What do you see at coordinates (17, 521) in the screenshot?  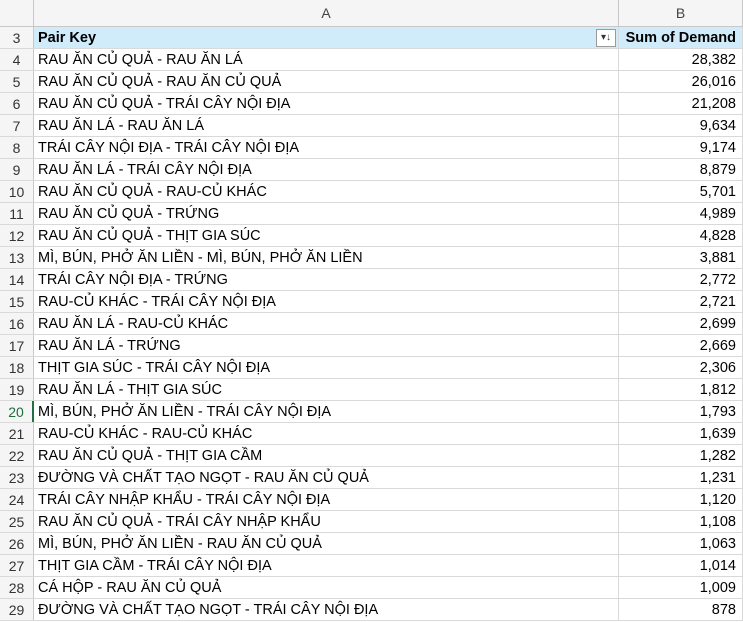 I see `row-number: 25` at bounding box center [17, 521].